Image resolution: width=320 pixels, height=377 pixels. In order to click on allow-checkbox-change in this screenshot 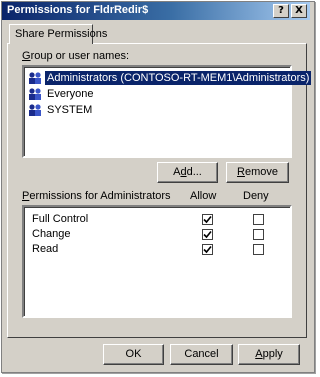, I will do `click(207, 234)`.